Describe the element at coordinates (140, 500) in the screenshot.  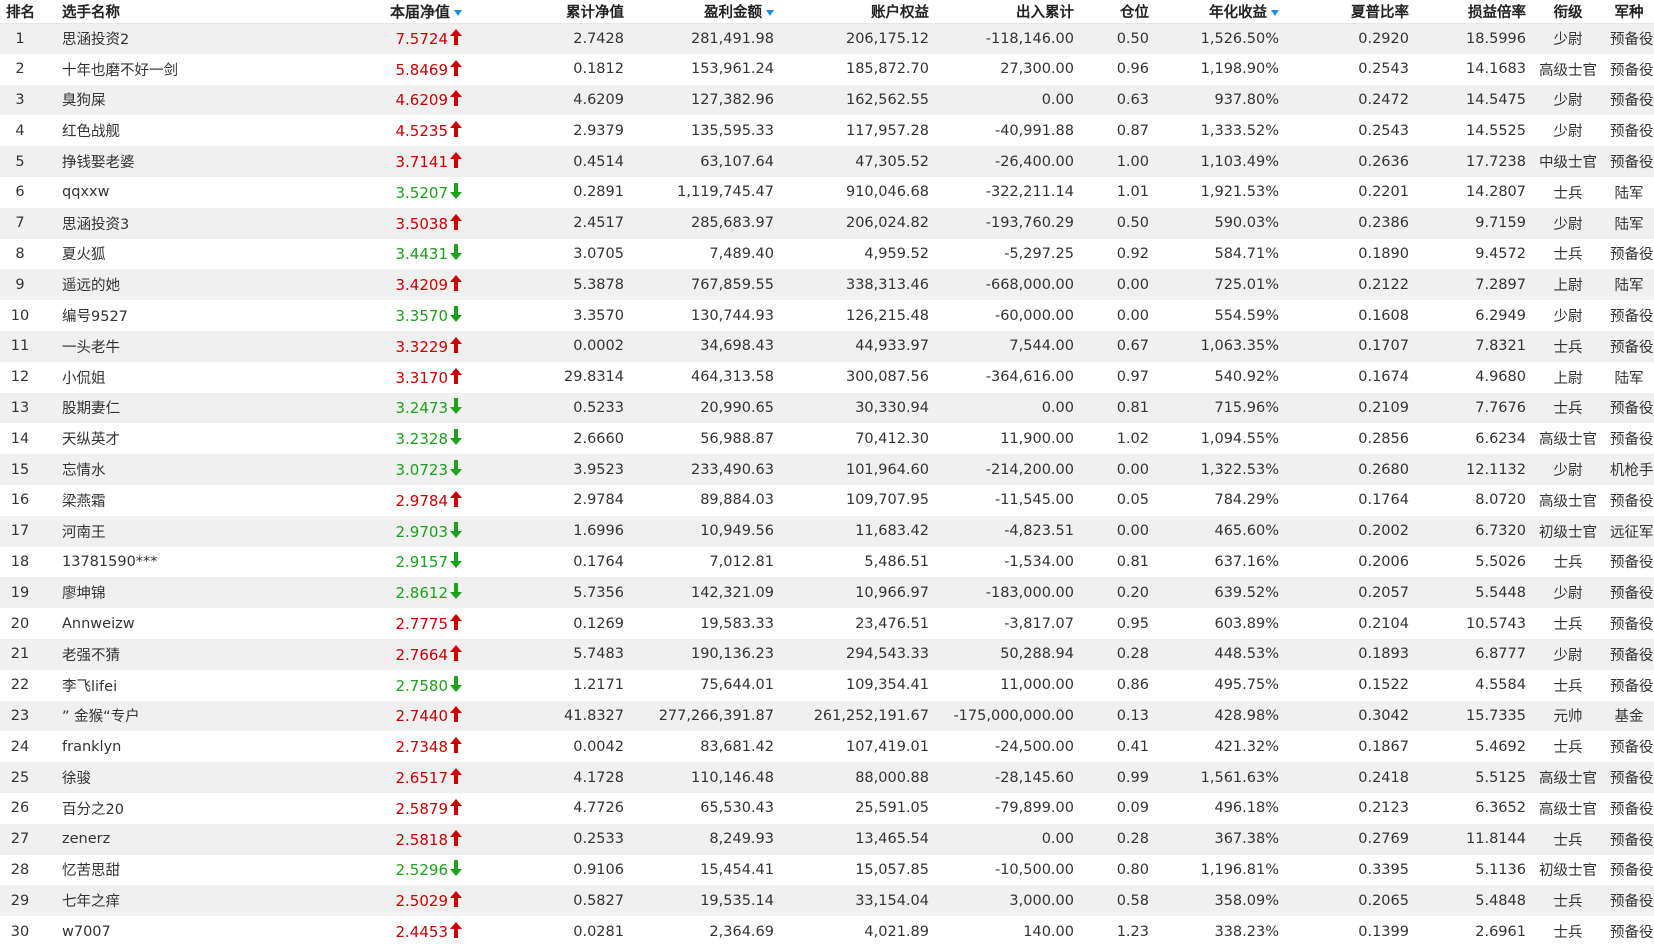
I see `cell-player-name: 梁燕霜` at that location.